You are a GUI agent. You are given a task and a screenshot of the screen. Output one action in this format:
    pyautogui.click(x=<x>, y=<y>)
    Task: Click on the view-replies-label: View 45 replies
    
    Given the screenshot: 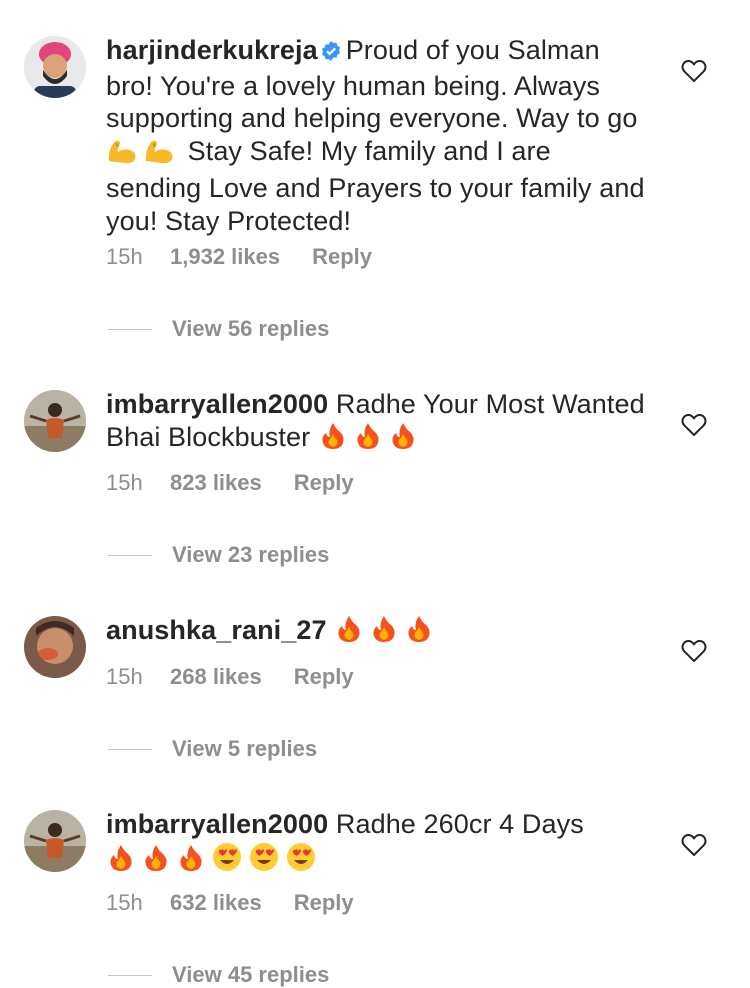 What is the action you would take?
    pyautogui.click(x=251, y=974)
    